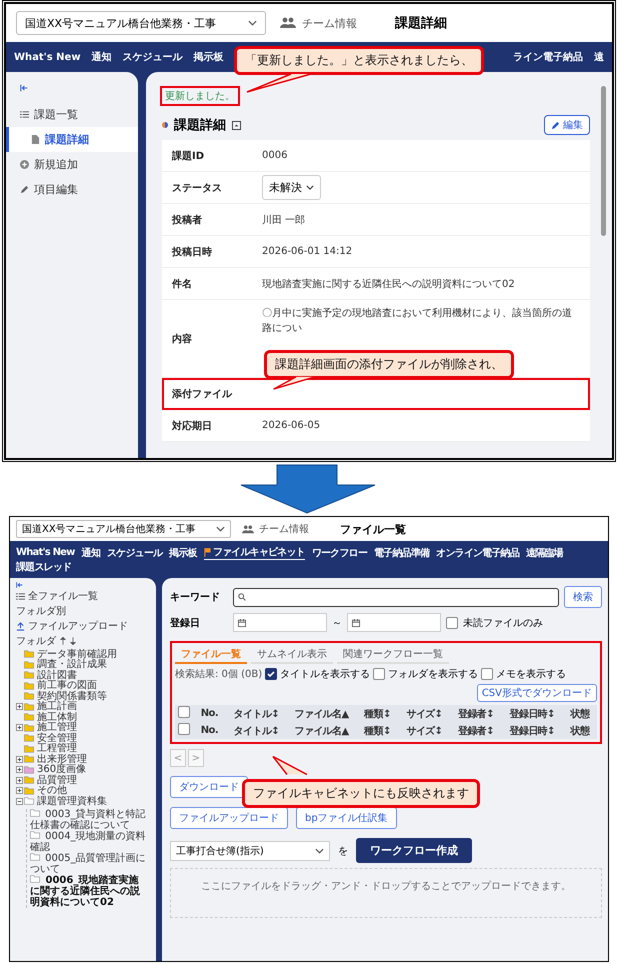 The height and width of the screenshot is (964, 618). What do you see at coordinates (84, 780) in the screenshot?
I see `folder-item: 品質管理` at bounding box center [84, 780].